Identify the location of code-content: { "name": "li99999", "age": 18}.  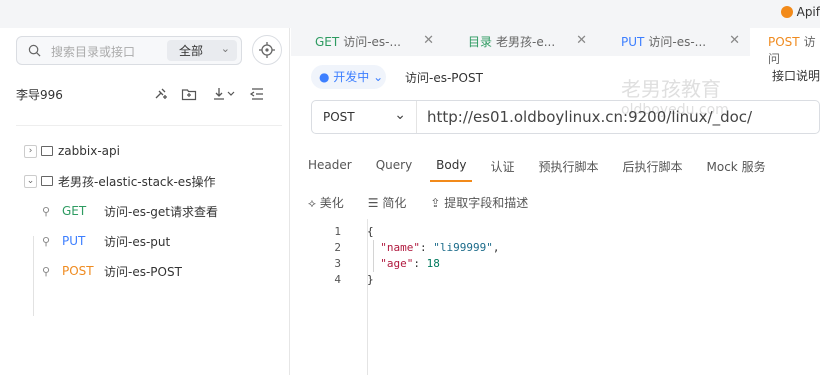
(433, 256).